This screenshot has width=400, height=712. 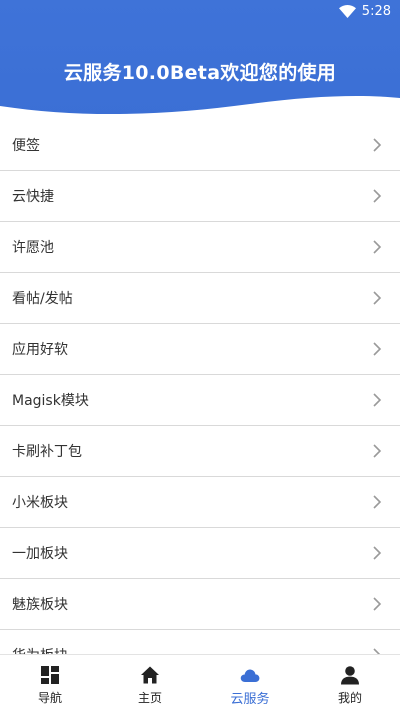 I want to click on dashboard-icon, so click(x=50, y=675).